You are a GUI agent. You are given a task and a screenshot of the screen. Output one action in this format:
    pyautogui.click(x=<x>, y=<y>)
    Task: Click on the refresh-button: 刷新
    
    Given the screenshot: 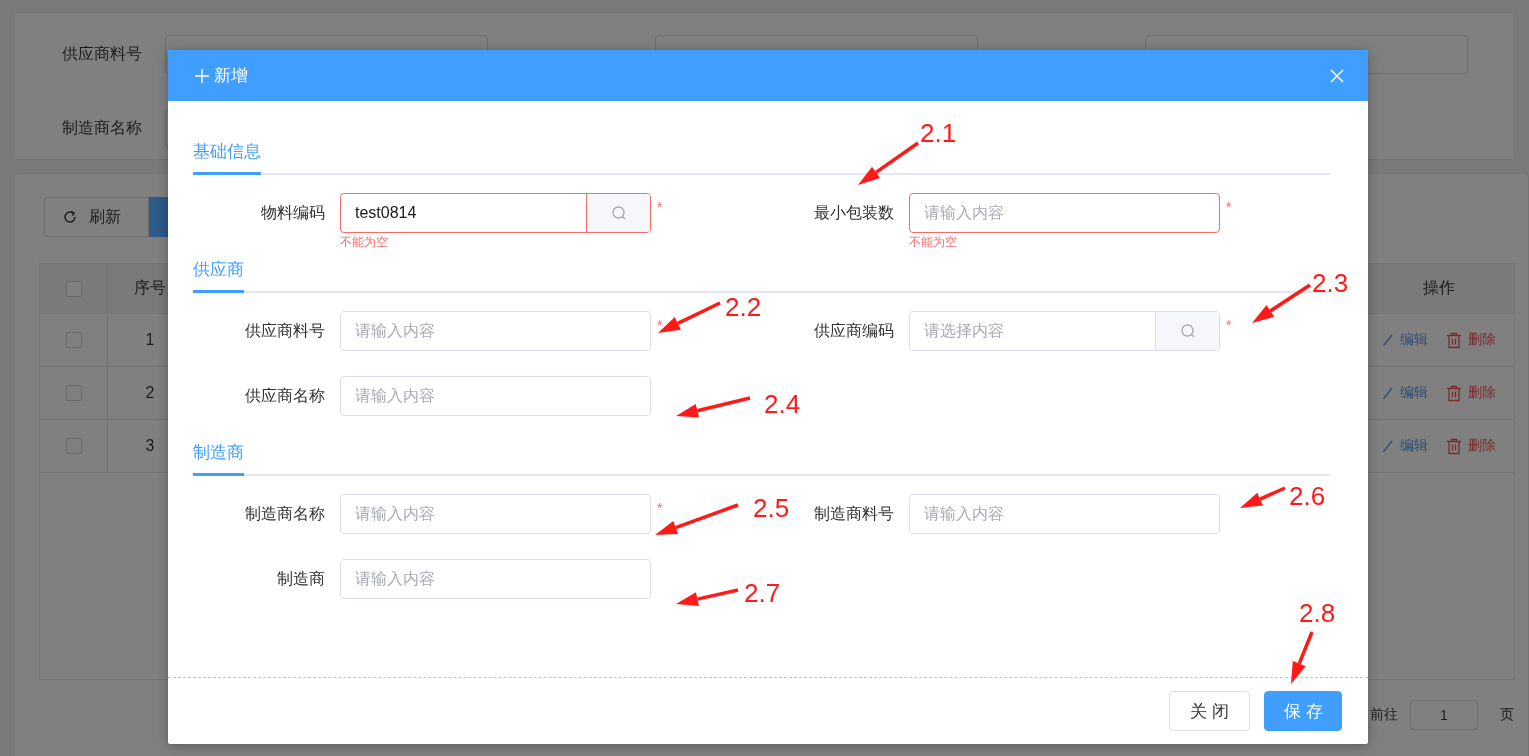 What is the action you would take?
    pyautogui.click(x=96, y=217)
    